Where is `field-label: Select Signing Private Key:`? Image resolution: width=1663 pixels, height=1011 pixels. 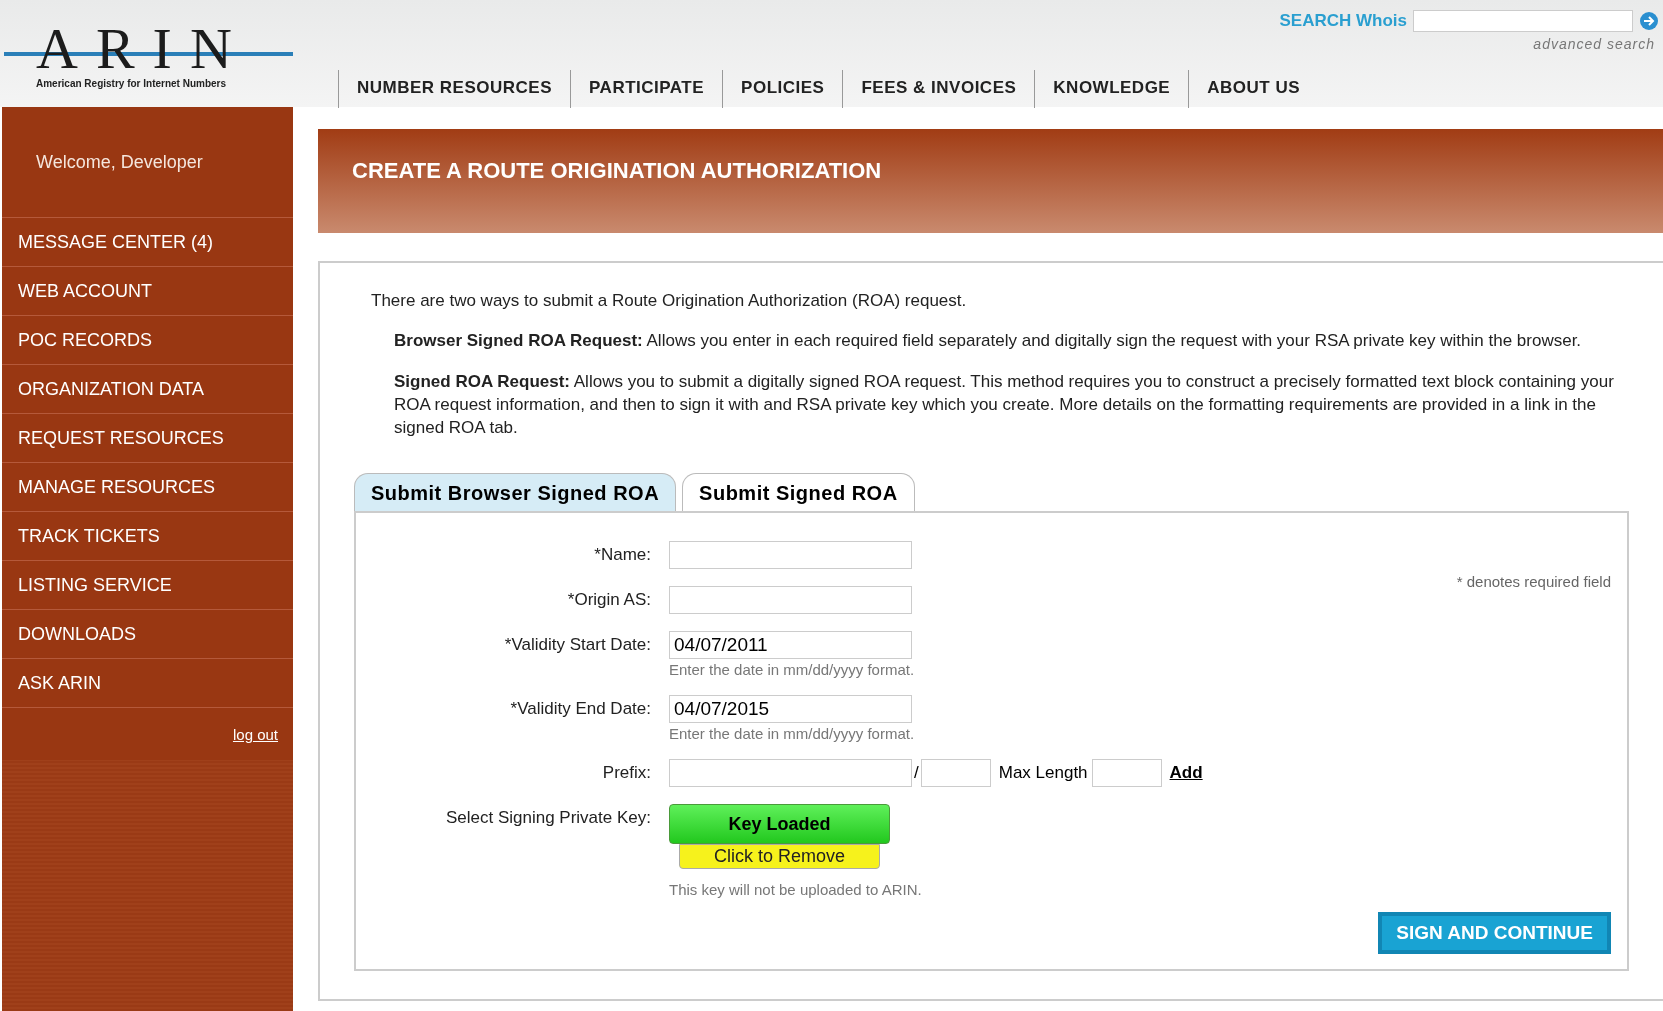 field-label: Select Signing Private Key: is located at coordinates (547, 817).